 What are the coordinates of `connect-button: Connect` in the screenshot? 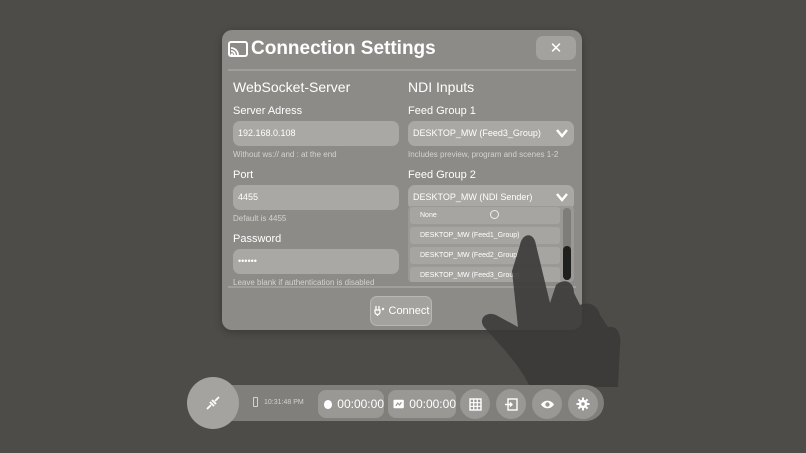 It's located at (401, 311).